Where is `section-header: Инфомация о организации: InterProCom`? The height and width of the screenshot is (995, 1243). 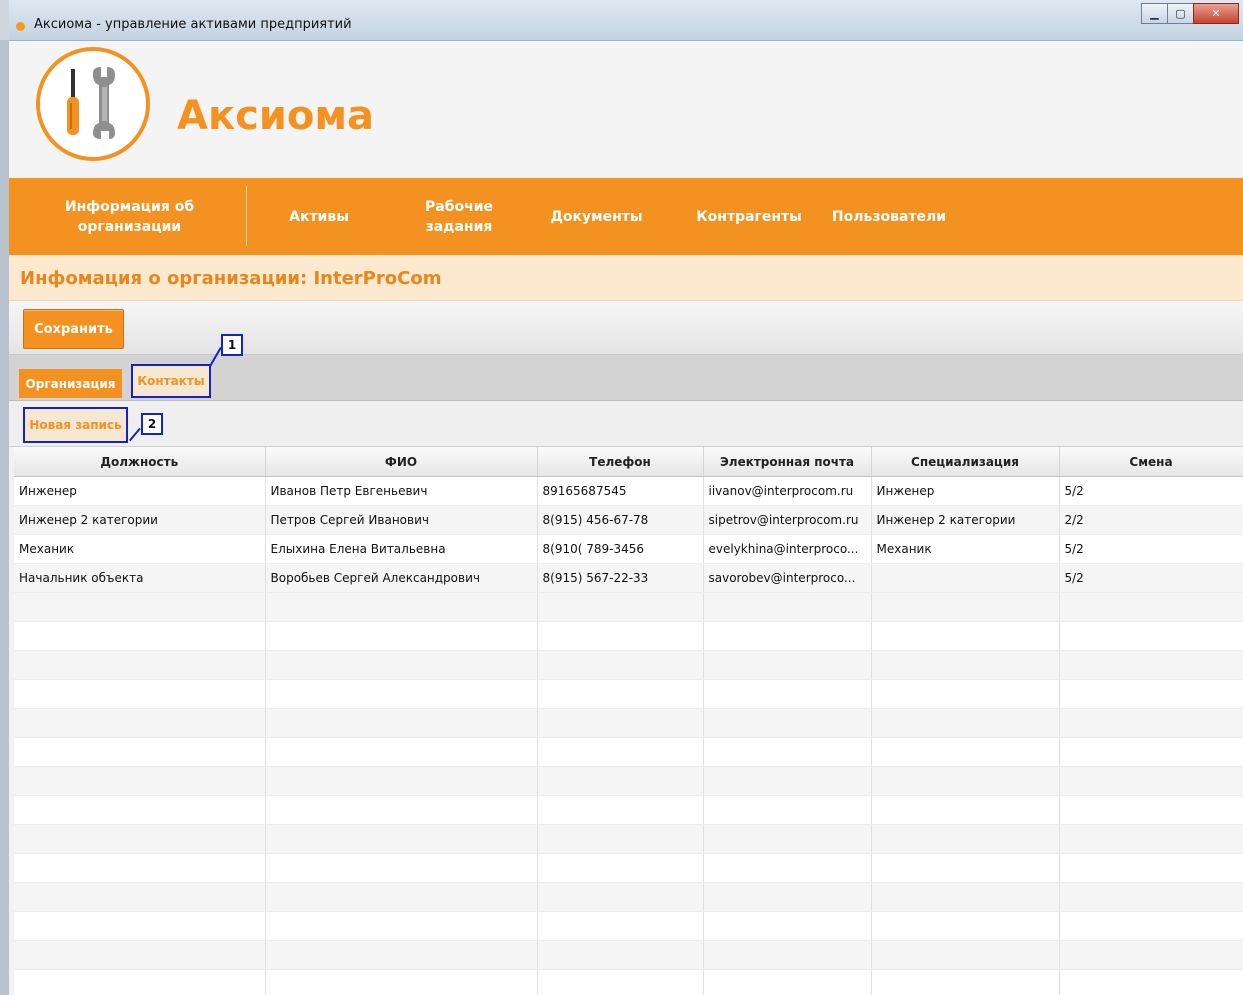 section-header: Инфомация о организации: InterProCom is located at coordinates (626, 278).